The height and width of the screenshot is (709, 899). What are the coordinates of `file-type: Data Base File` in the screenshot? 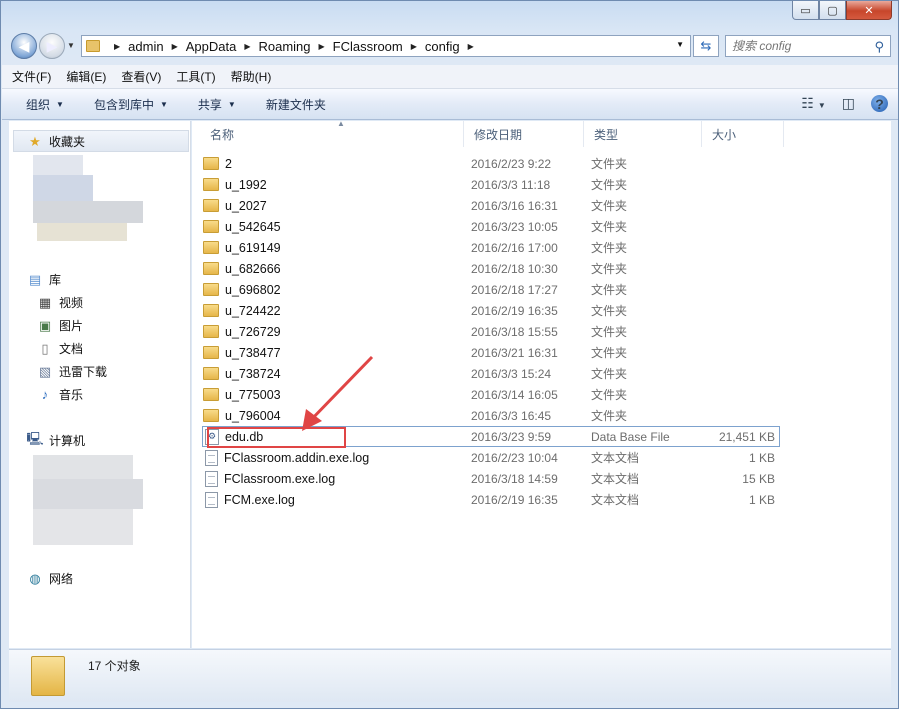 It's located at (630, 436).